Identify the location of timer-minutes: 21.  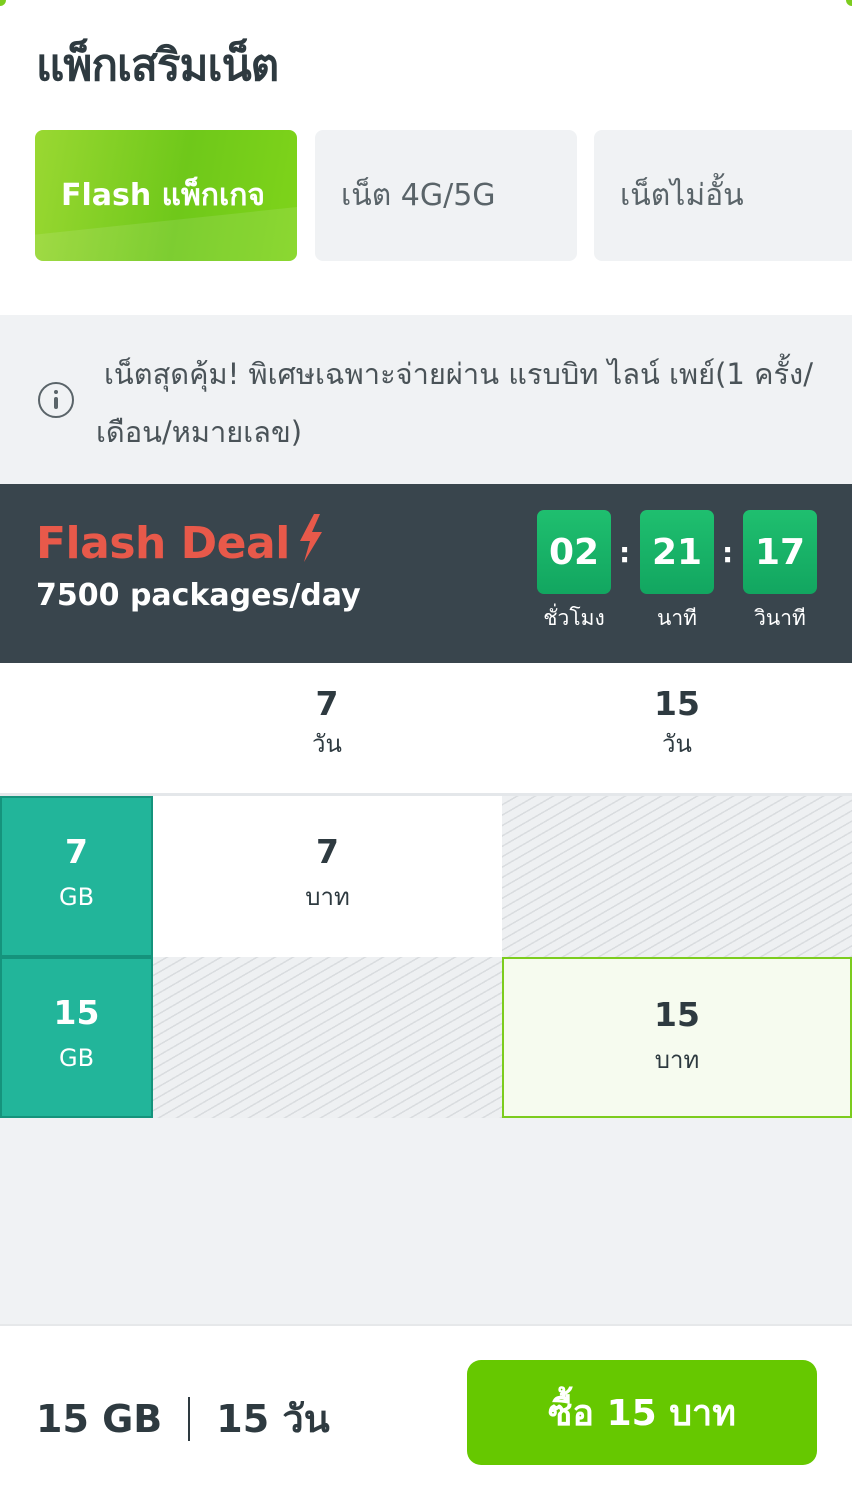
(677, 552).